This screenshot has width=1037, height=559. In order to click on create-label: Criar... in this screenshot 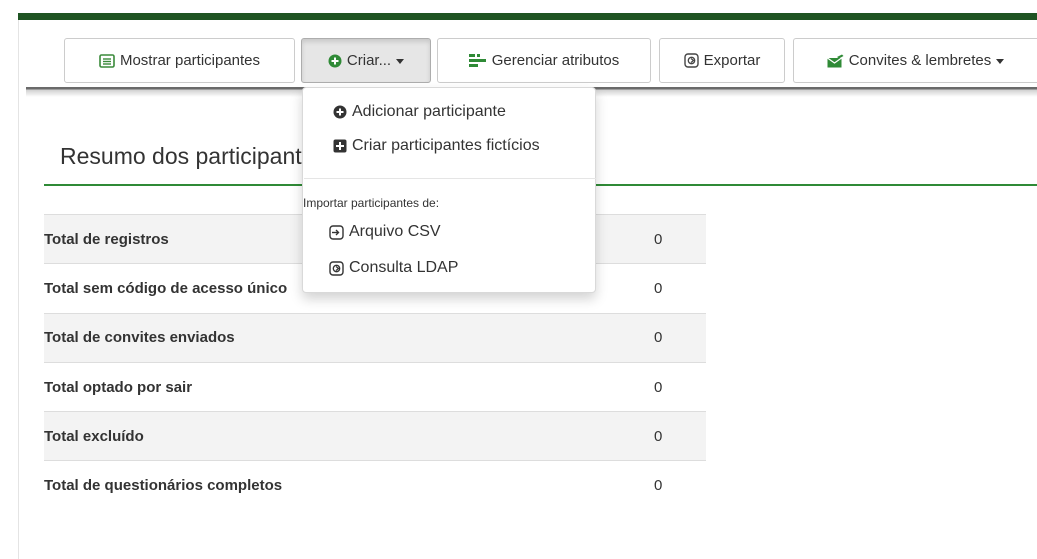, I will do `click(369, 60)`.